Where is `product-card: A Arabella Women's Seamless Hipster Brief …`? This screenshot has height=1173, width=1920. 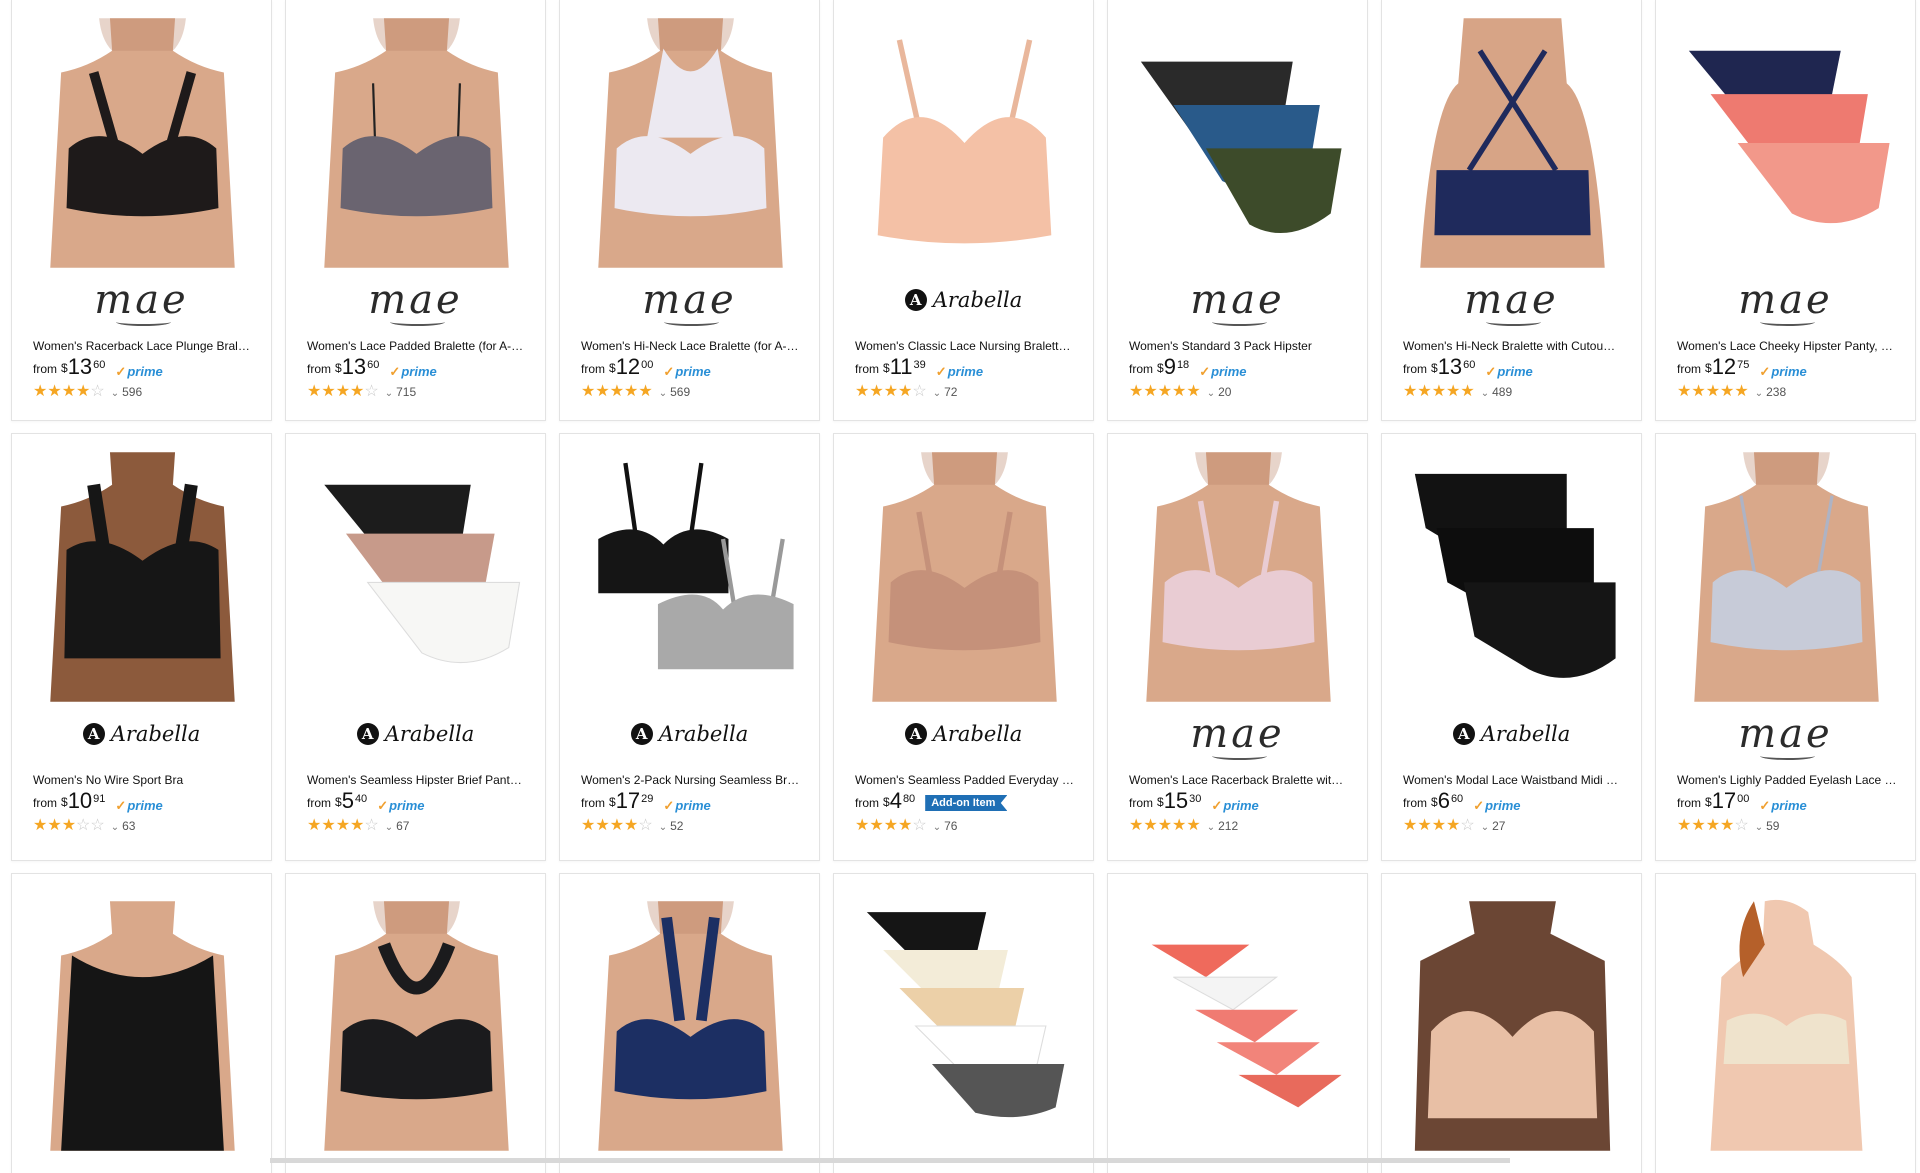
product-card: A Arabella Women's Seamless Hipster Brief … is located at coordinates (415, 647).